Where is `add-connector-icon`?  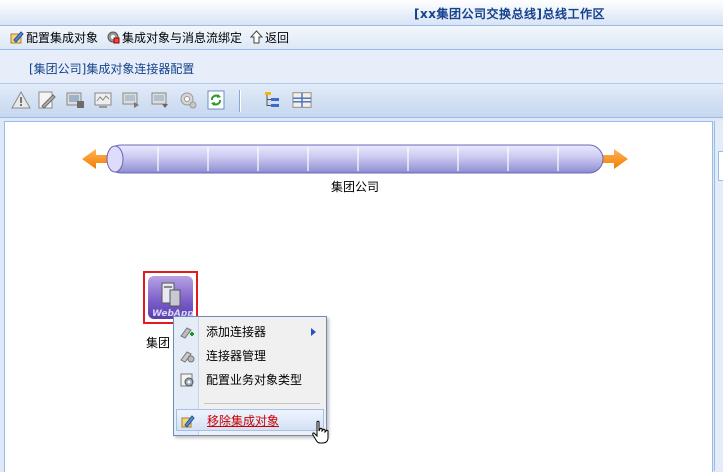 add-connector-icon is located at coordinates (187, 333).